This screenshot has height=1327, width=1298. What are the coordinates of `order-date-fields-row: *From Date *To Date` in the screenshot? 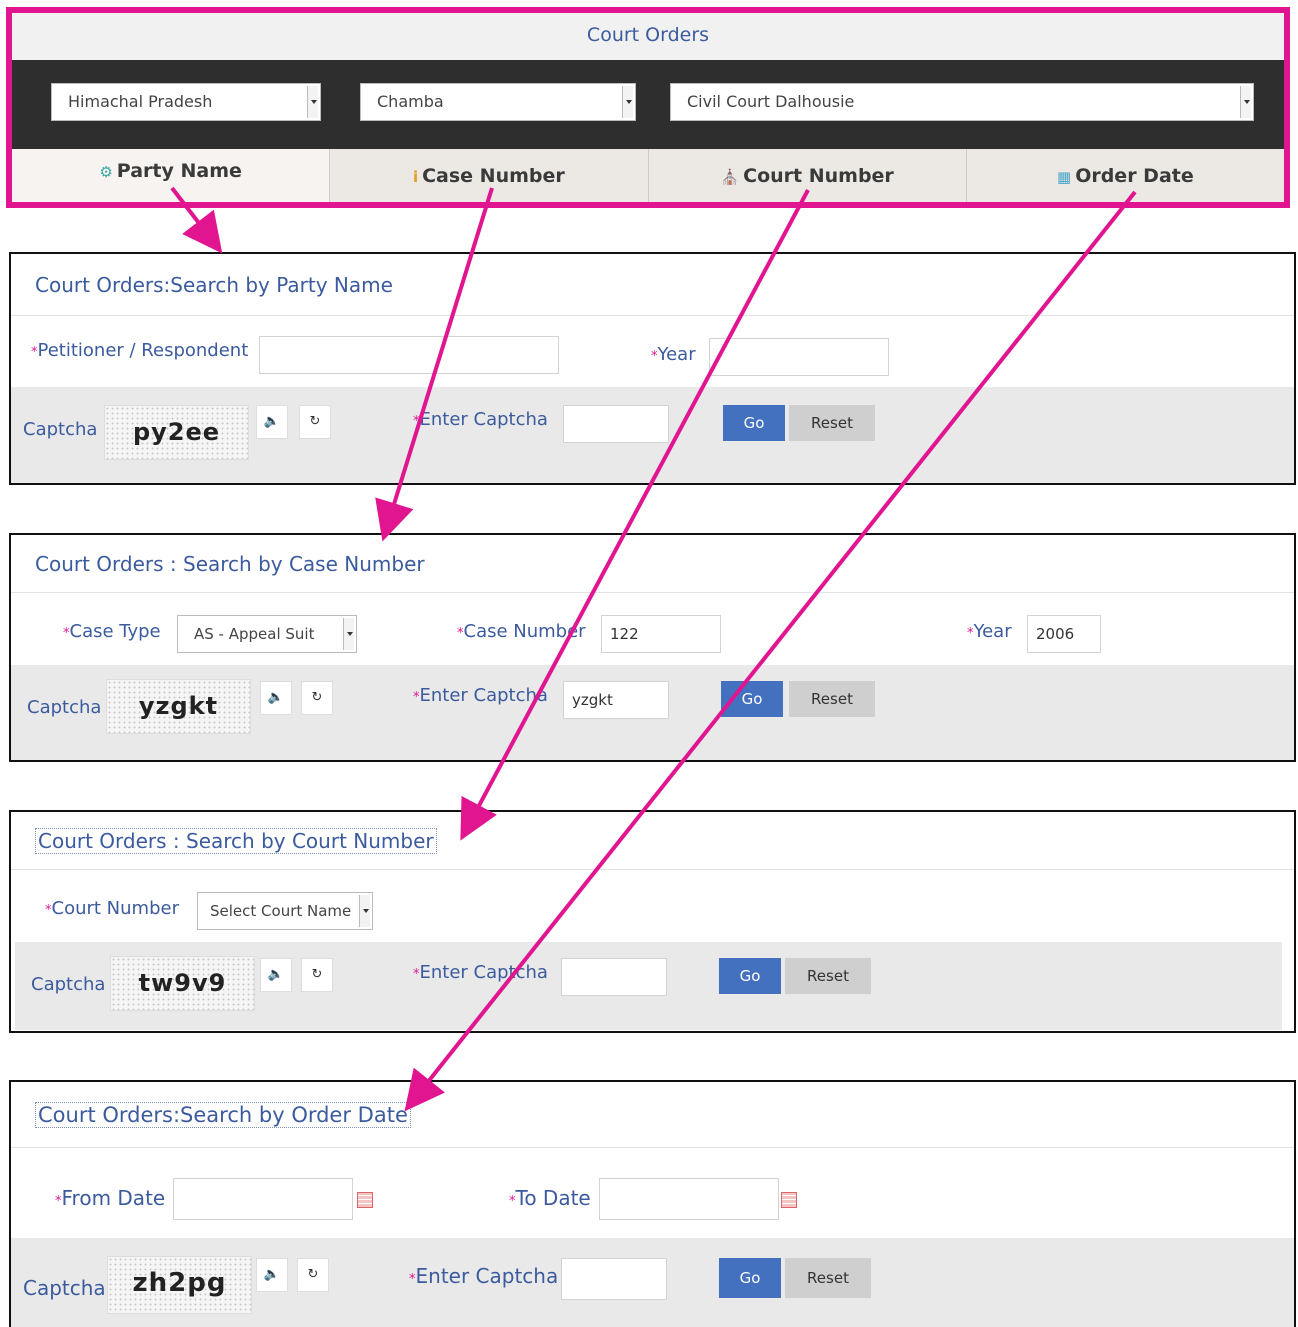 It's located at (652, 1191).